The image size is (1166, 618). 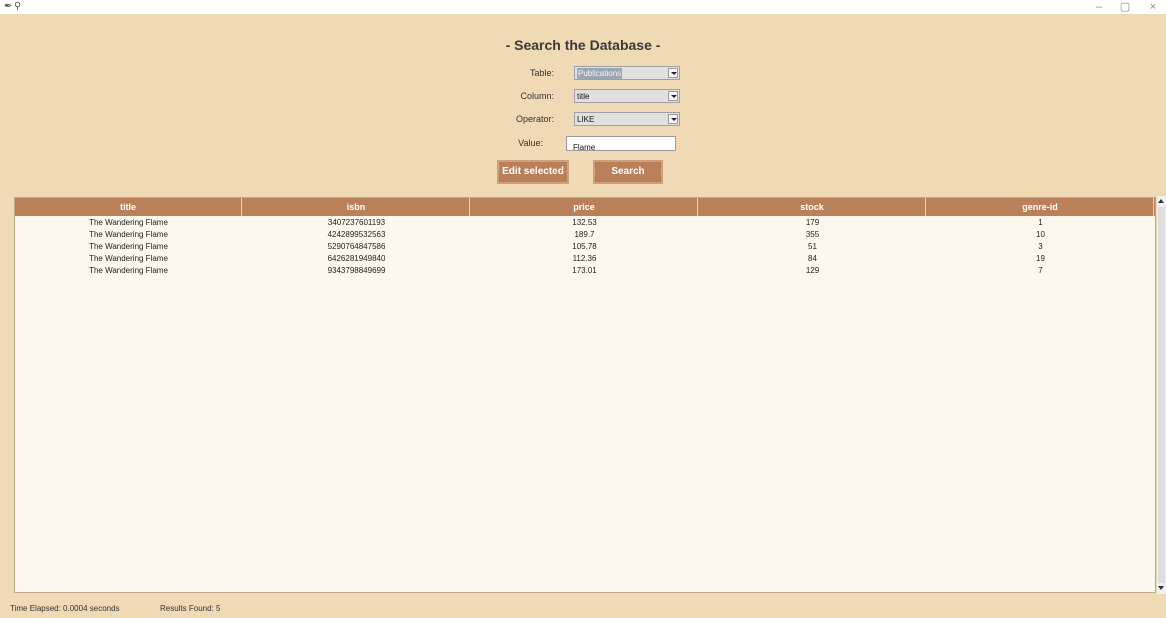 I want to click on feather-icon: ✒, so click(x=8, y=6).